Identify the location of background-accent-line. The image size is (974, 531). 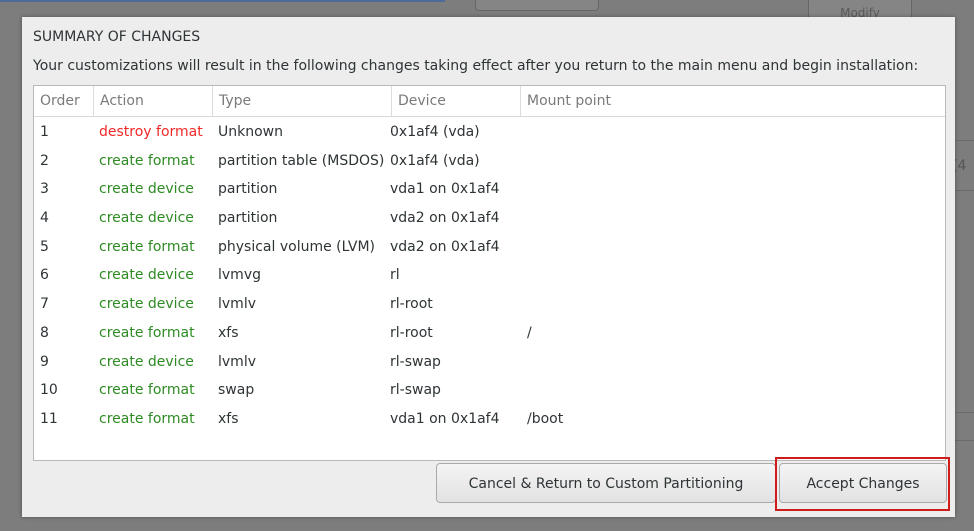
(222, 1).